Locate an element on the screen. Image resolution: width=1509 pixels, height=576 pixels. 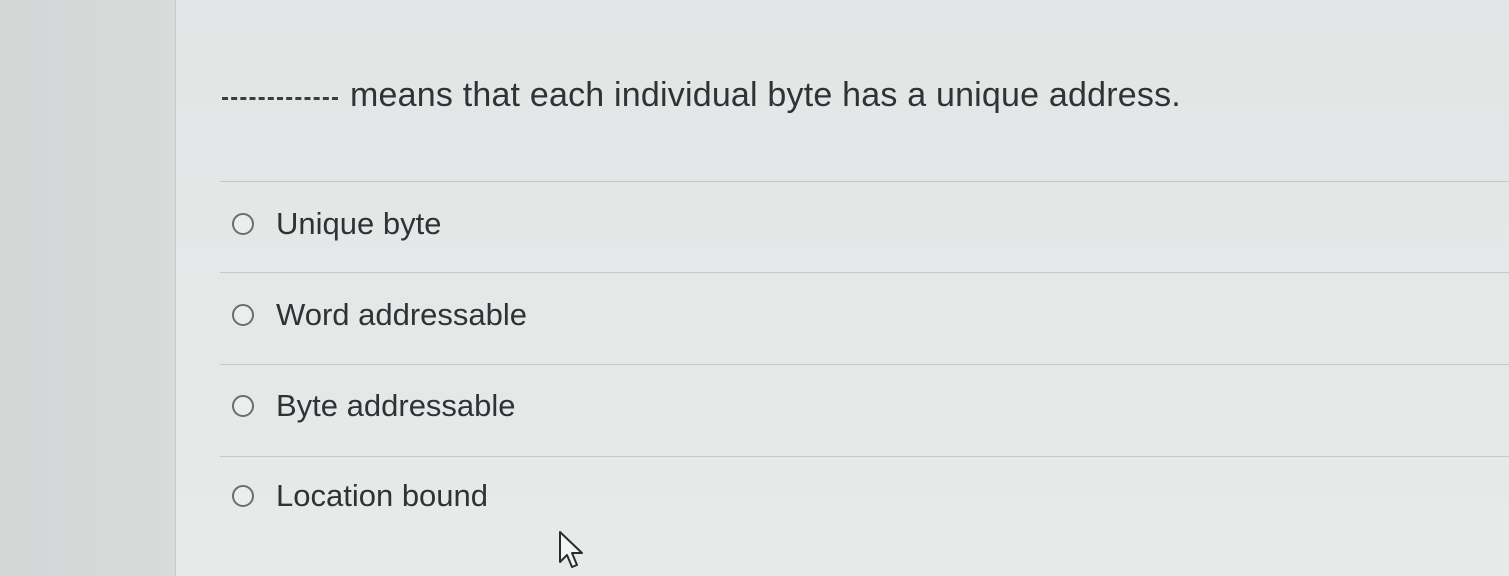
option-location-bound: Location bound is located at coordinates (360, 496).